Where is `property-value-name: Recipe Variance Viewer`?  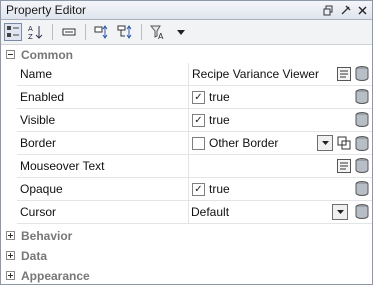
property-value-name: Recipe Variance Viewer is located at coordinates (280, 74).